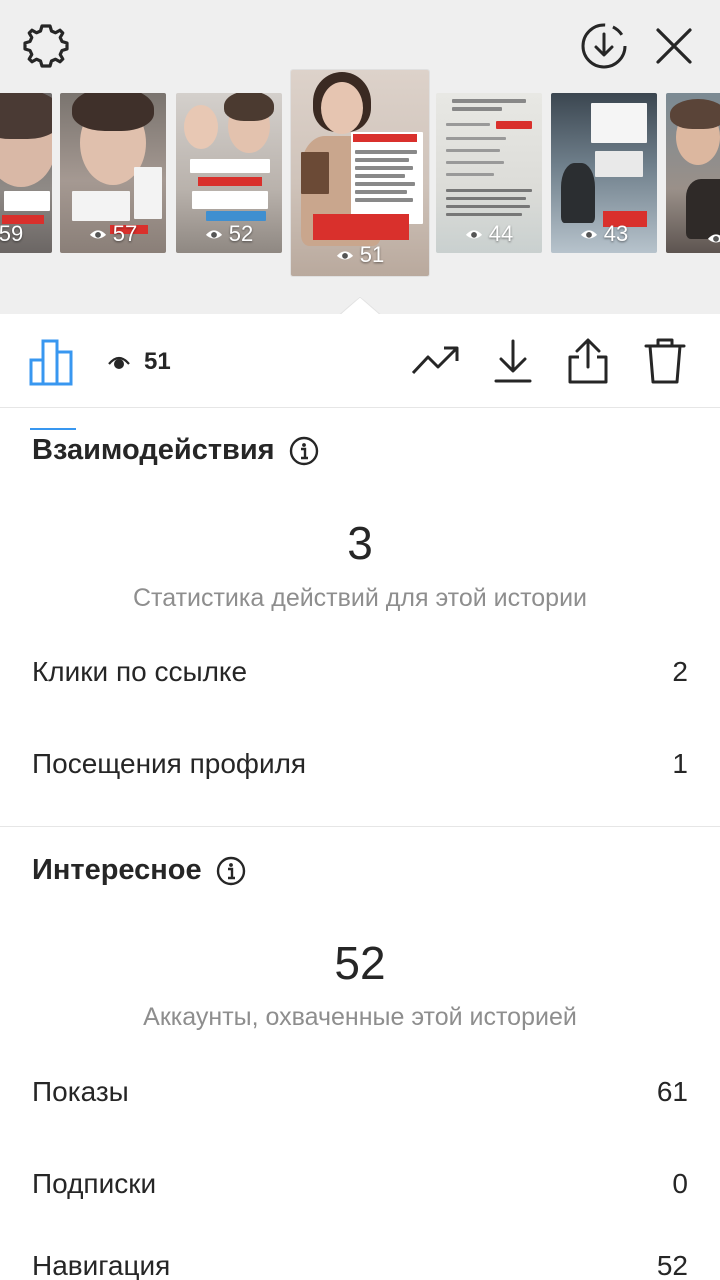 This screenshot has height=1280, width=720. I want to click on interactions-total: 3, so click(360, 543).